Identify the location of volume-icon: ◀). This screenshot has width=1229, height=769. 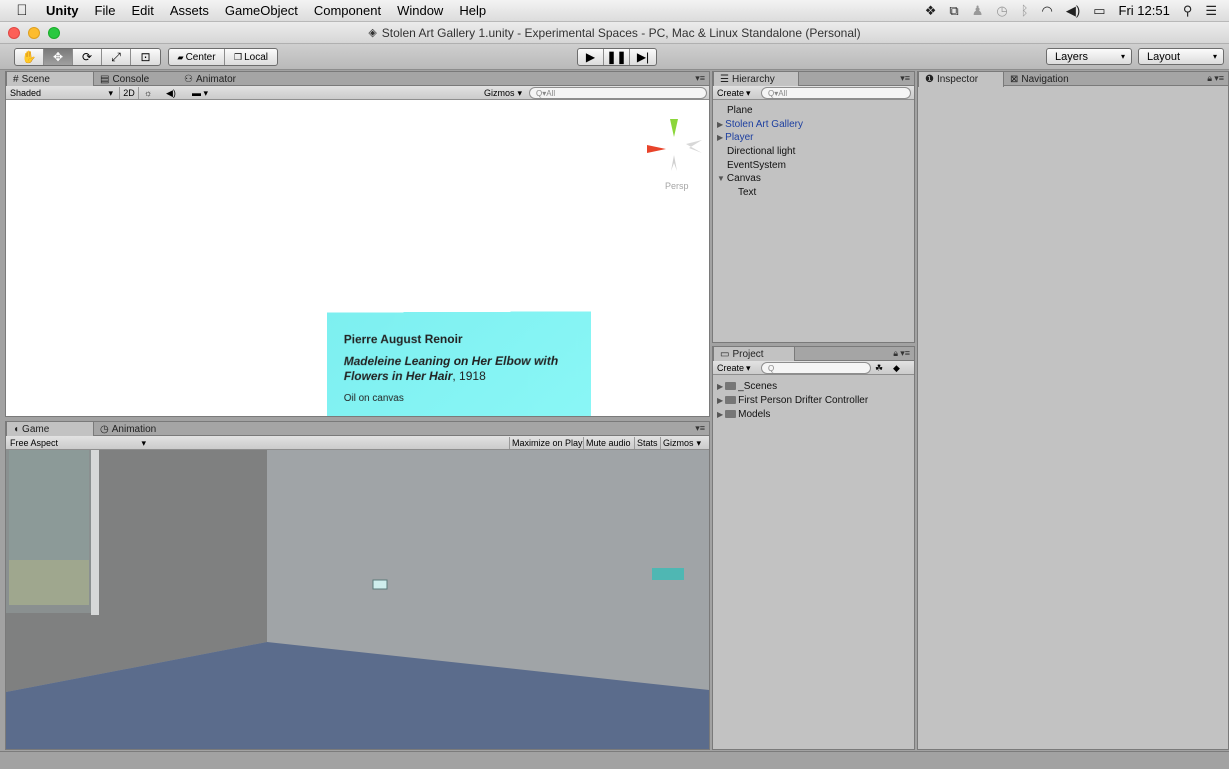
(1073, 11).